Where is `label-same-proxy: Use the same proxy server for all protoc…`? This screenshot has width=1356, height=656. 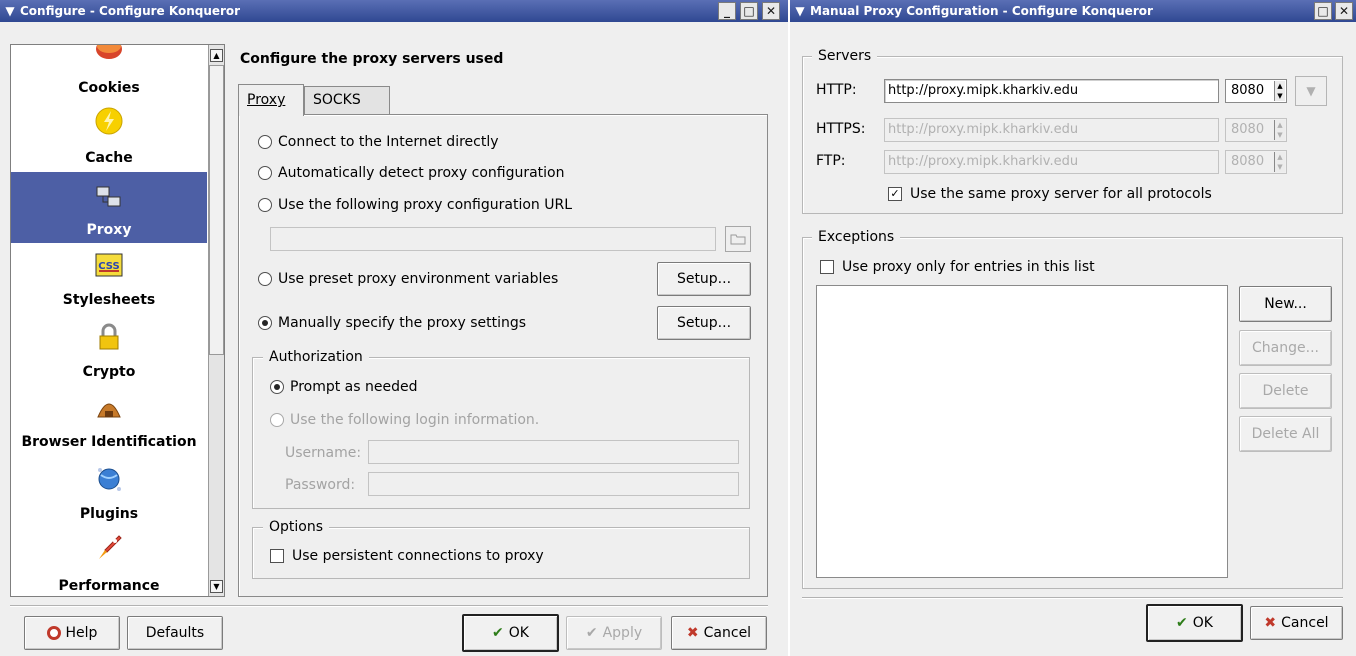 label-same-proxy: Use the same proxy server for all protoc… is located at coordinates (1061, 194).